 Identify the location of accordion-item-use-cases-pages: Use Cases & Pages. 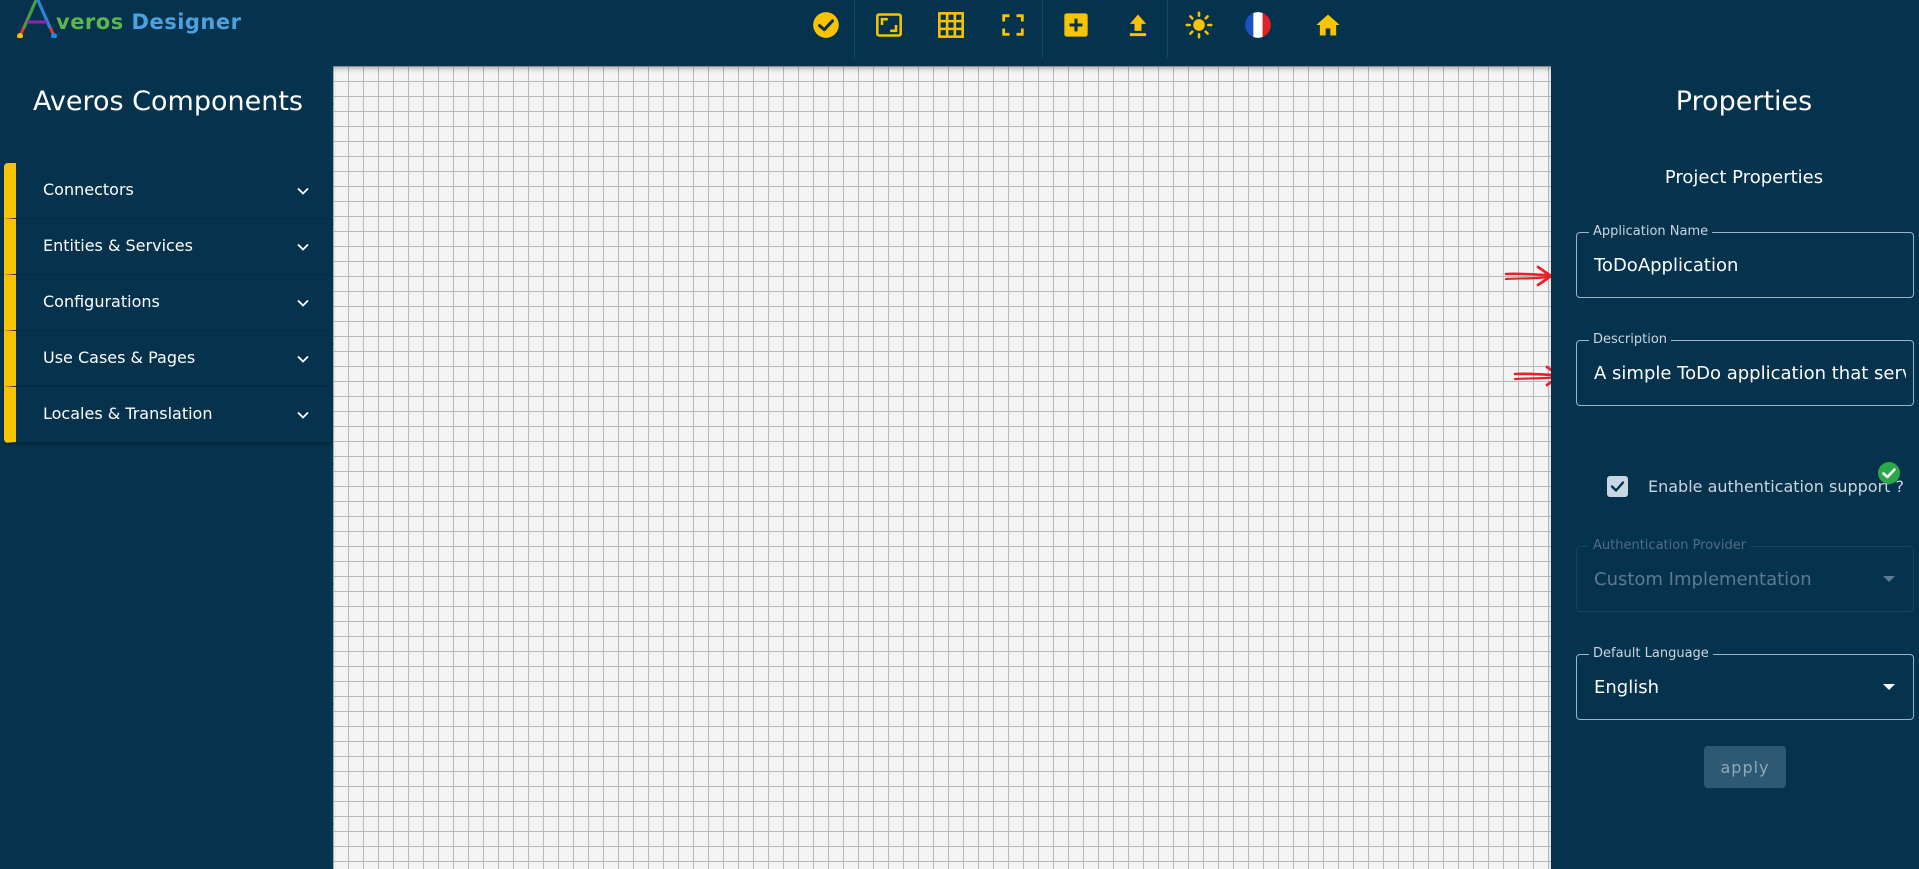
(168, 359).